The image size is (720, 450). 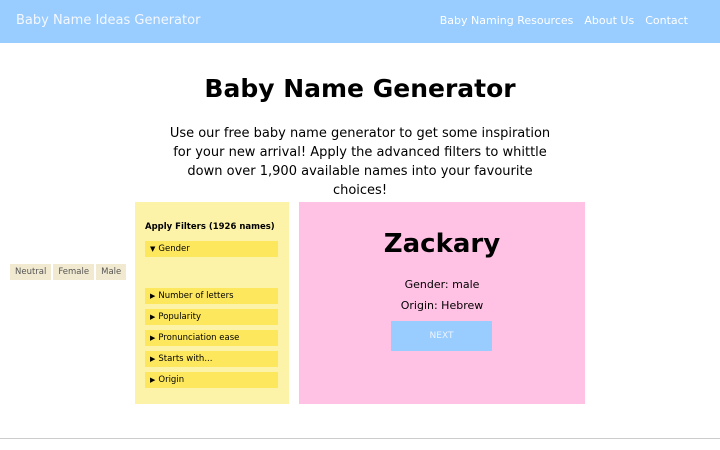 I want to click on name-origin: Origin: Hebrew, so click(x=442, y=305).